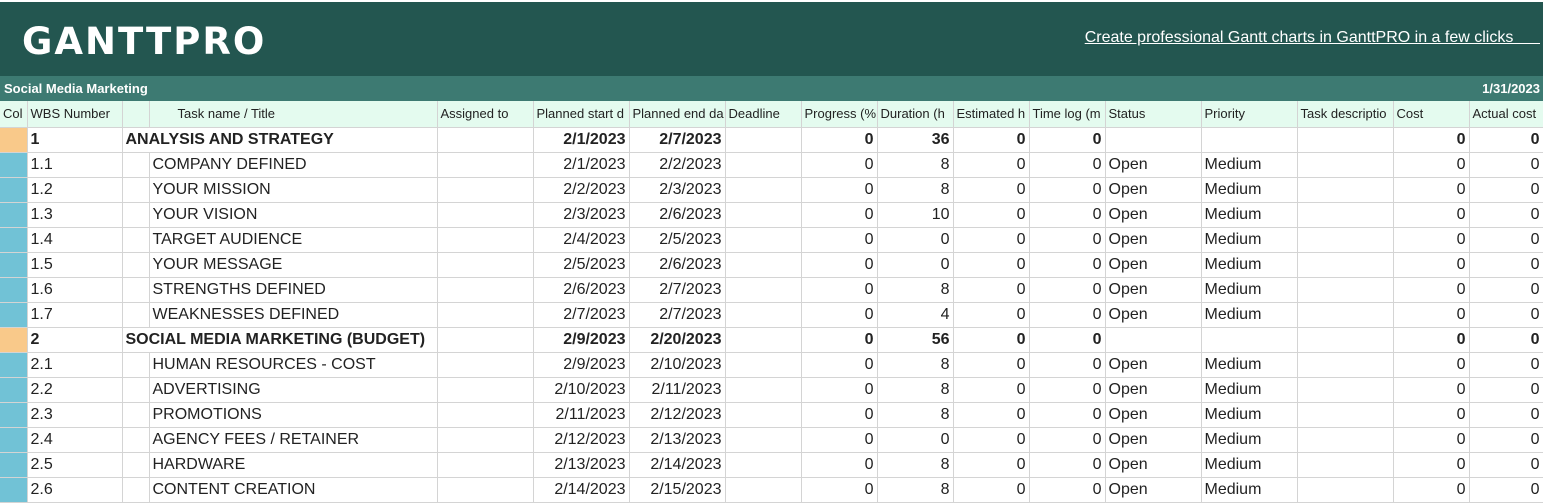  What do you see at coordinates (75, 240) in the screenshot?
I see `cell-wbs: 1.4` at bounding box center [75, 240].